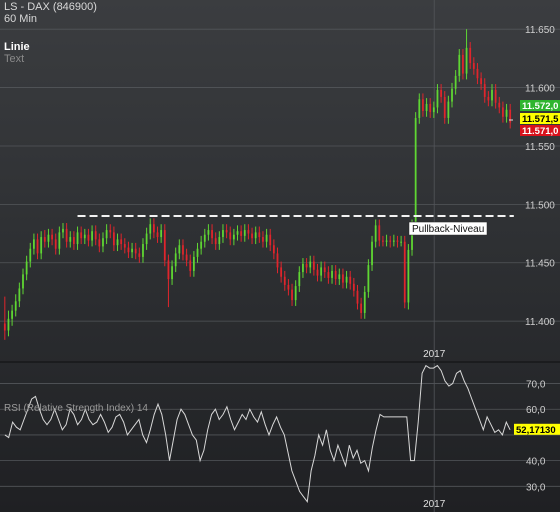 Image resolution: width=560 pixels, height=512 pixels. What do you see at coordinates (540, 119) in the screenshot?
I see `price-badge-text: 11.571,5` at bounding box center [540, 119].